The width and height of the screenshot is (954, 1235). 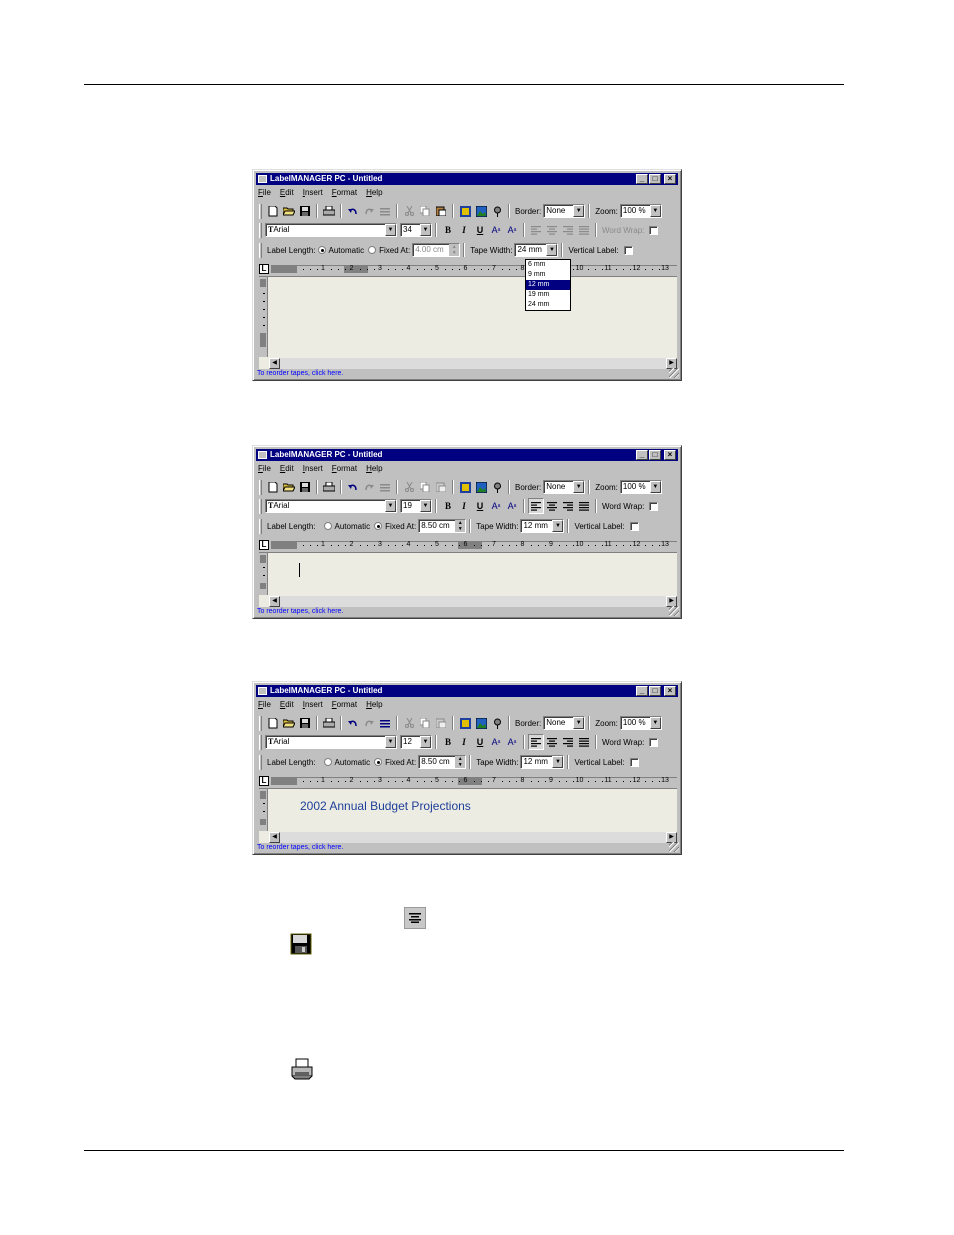 I want to click on reorder-icon, so click(x=385, y=487).